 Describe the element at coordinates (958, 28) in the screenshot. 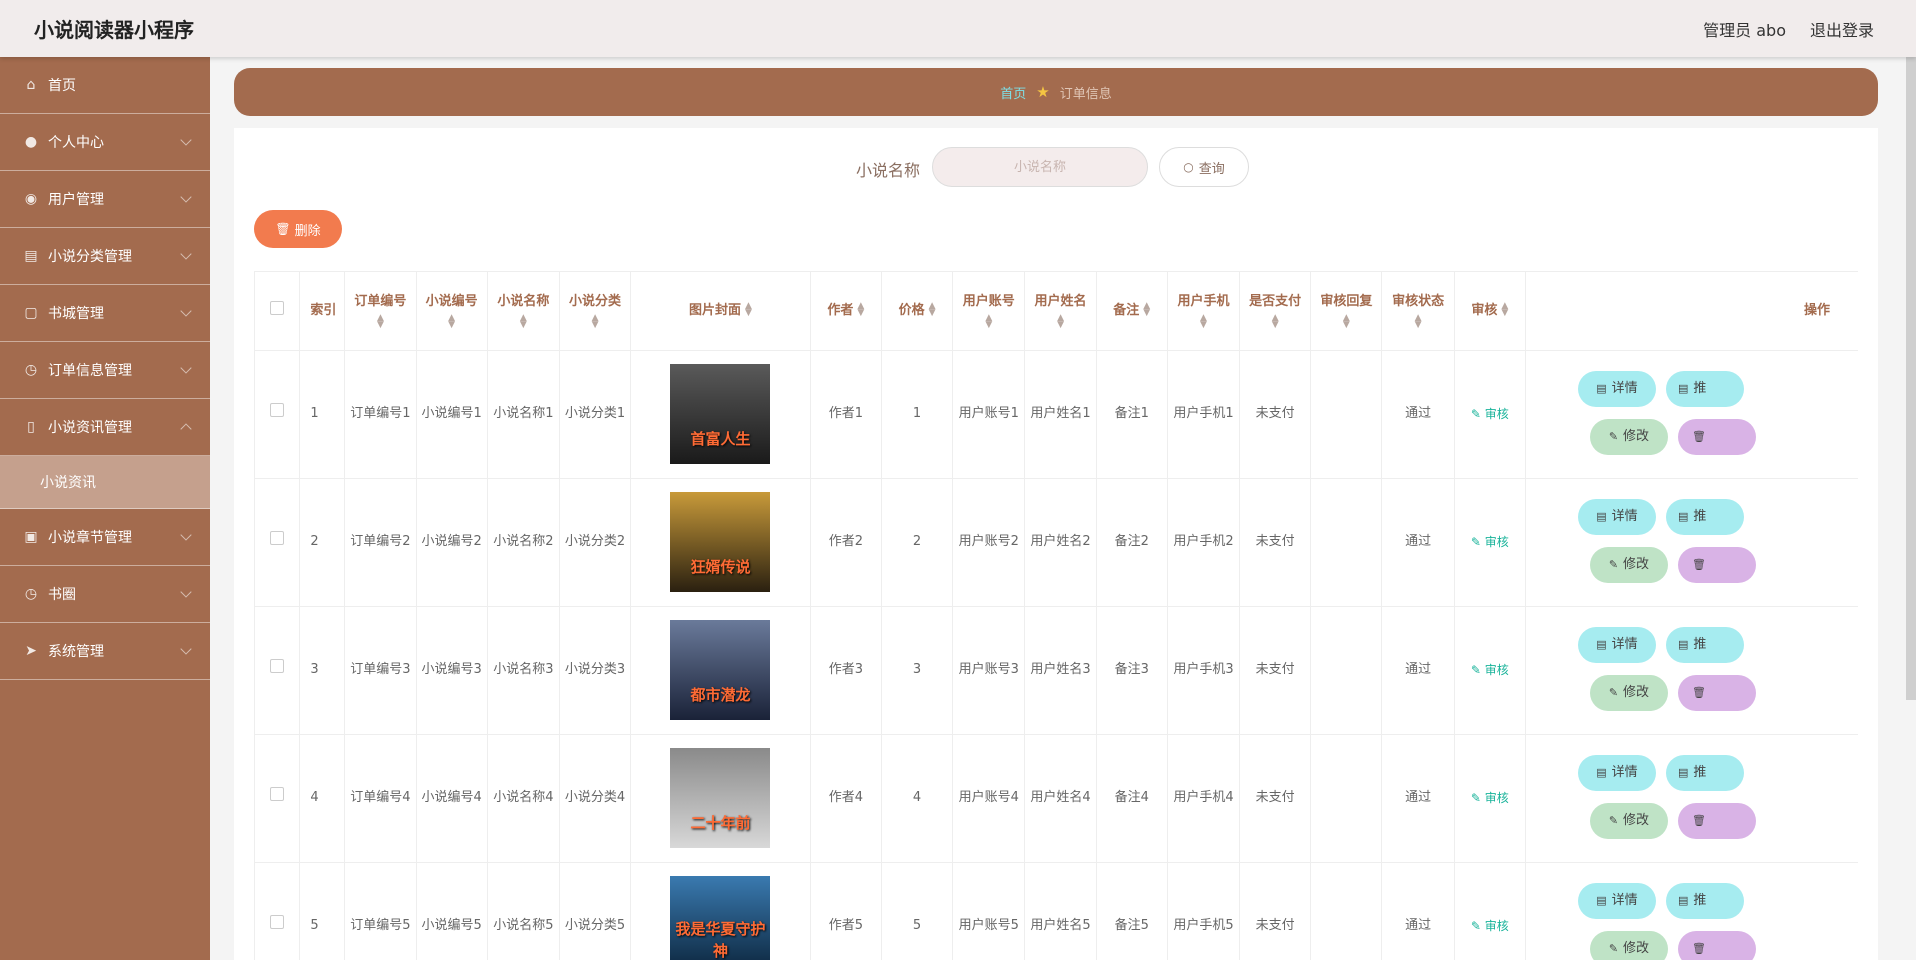

I see `top-bar: 小说阅读器小程序 管理员 abo 退出登录` at that location.